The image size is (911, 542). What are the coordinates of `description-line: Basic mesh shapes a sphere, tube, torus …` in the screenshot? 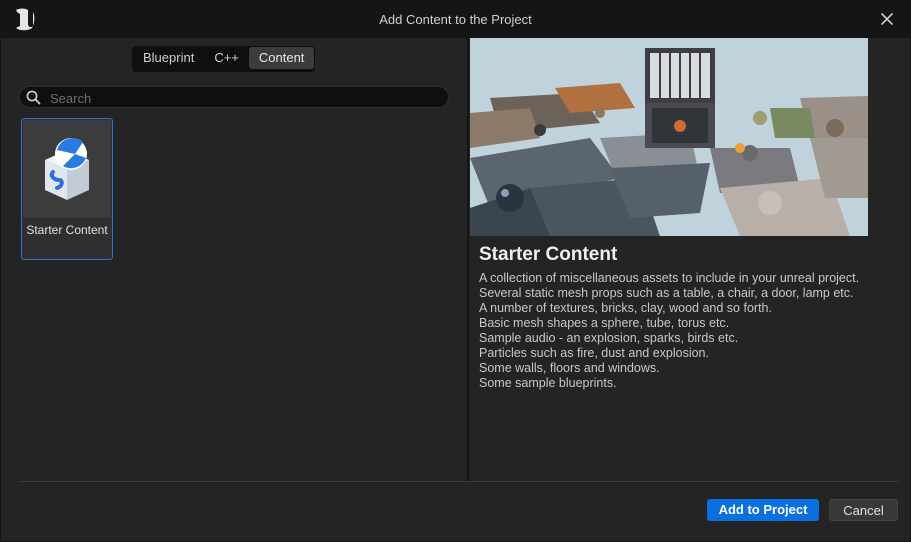 It's located at (604, 323).